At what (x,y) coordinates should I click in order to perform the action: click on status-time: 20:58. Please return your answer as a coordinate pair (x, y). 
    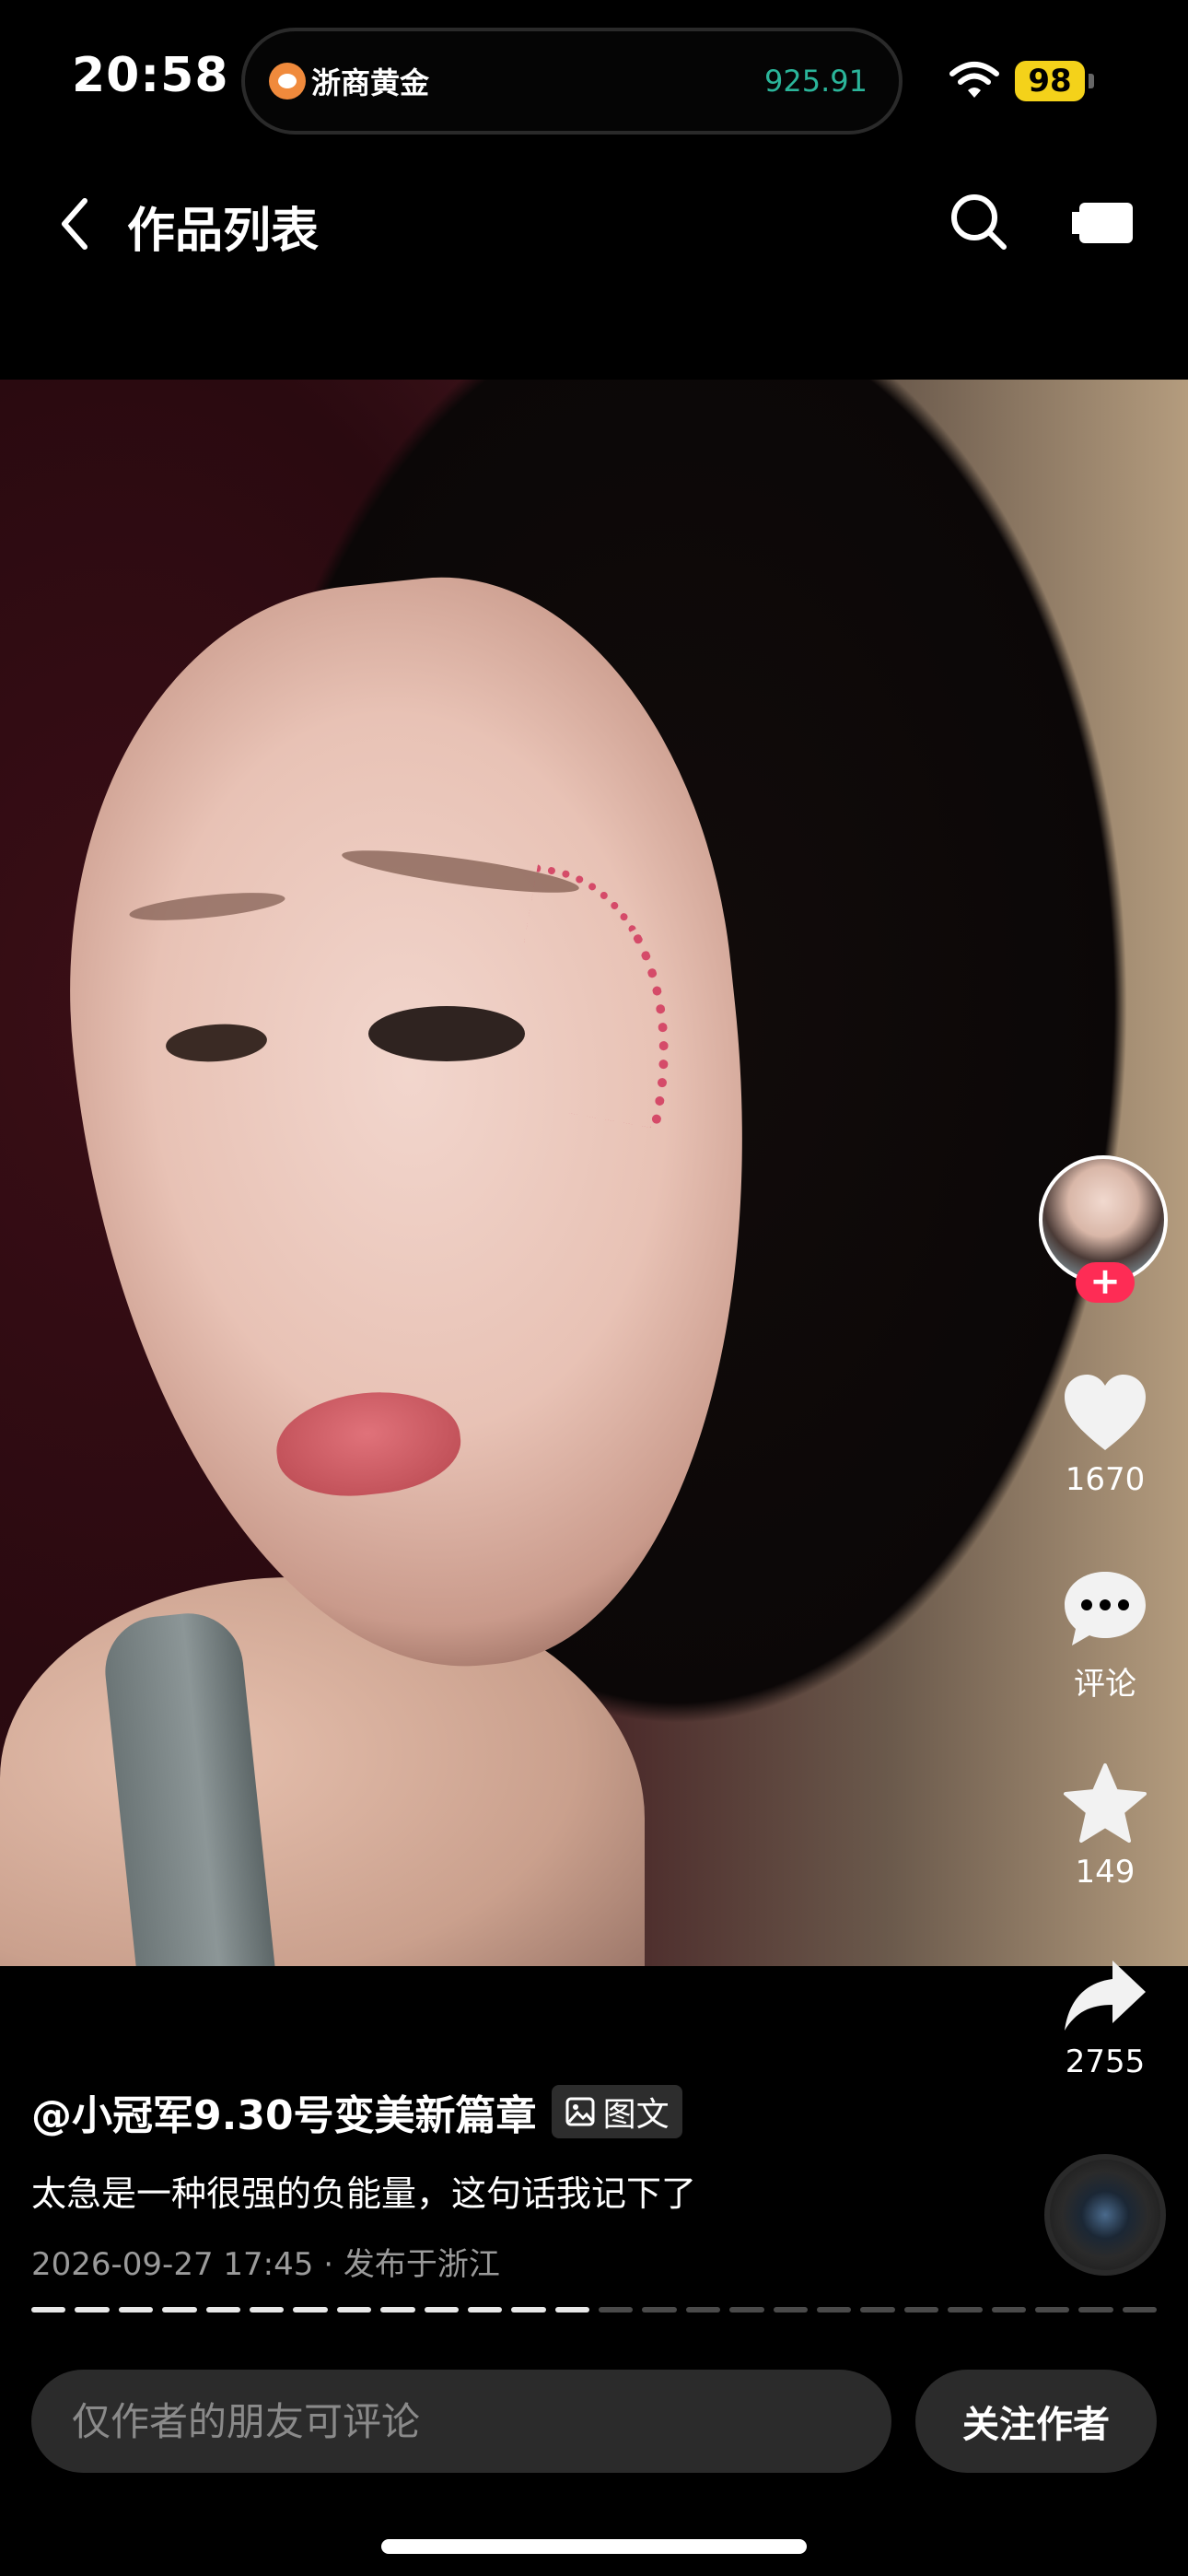
    Looking at the image, I should click on (150, 75).